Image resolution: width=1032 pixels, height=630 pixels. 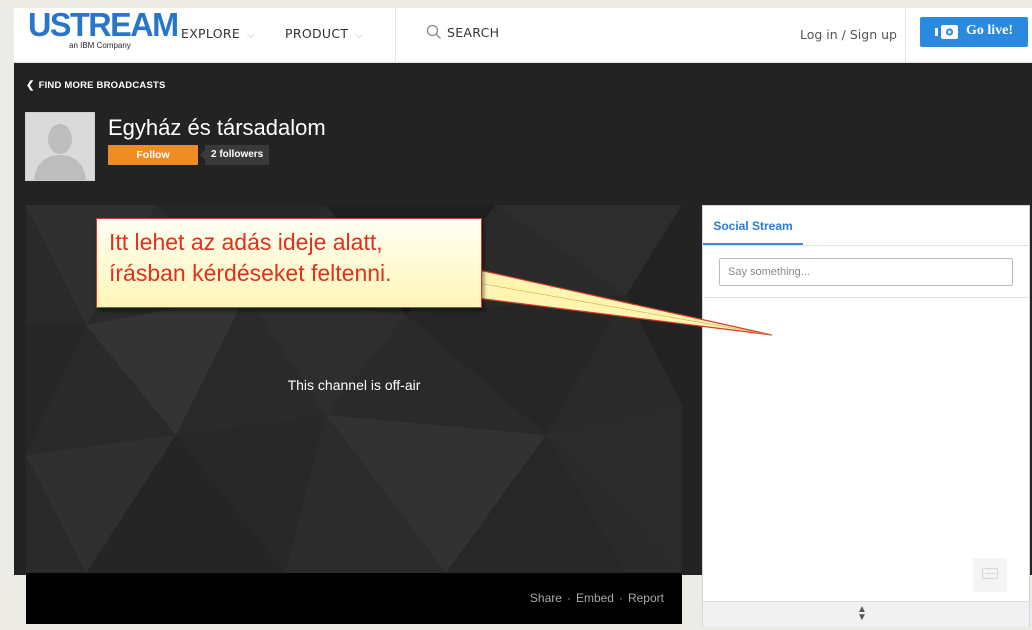 I want to click on back-link-label: FIND MORE BROADCASTS, so click(x=102, y=85).